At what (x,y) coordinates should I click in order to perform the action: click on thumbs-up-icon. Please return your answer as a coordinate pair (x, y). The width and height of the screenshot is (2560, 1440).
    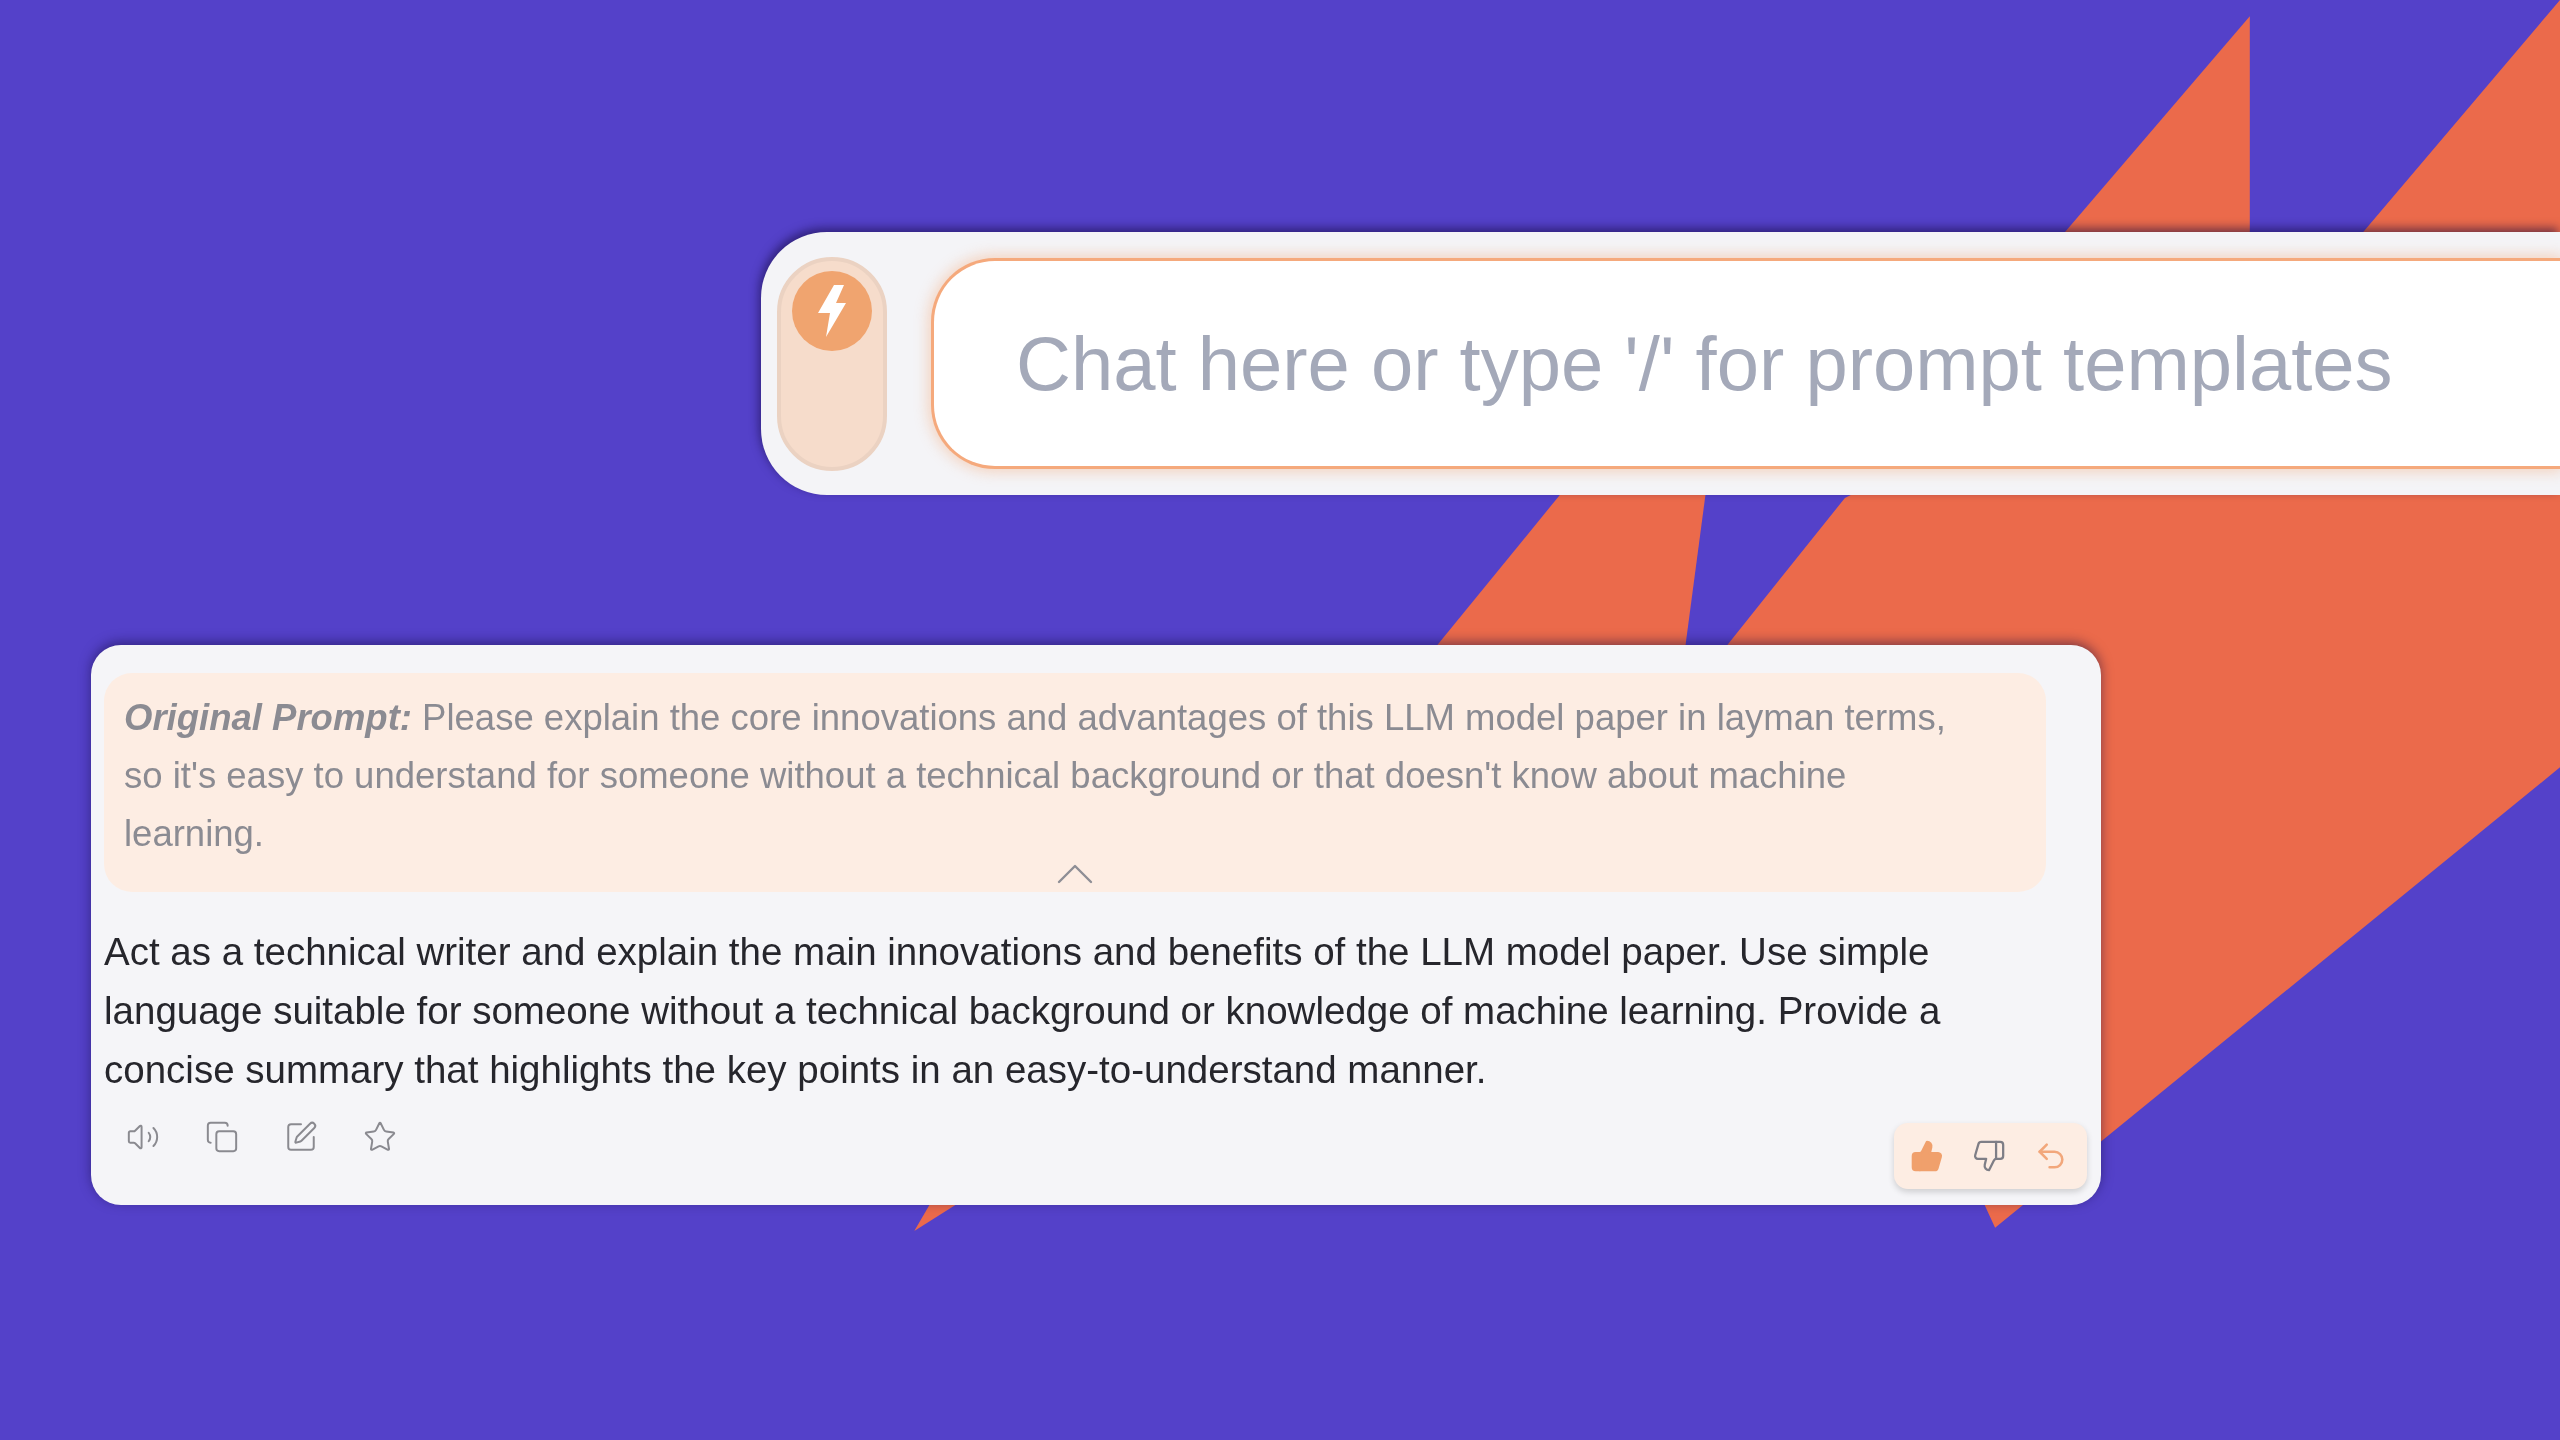
    Looking at the image, I should click on (1927, 1156).